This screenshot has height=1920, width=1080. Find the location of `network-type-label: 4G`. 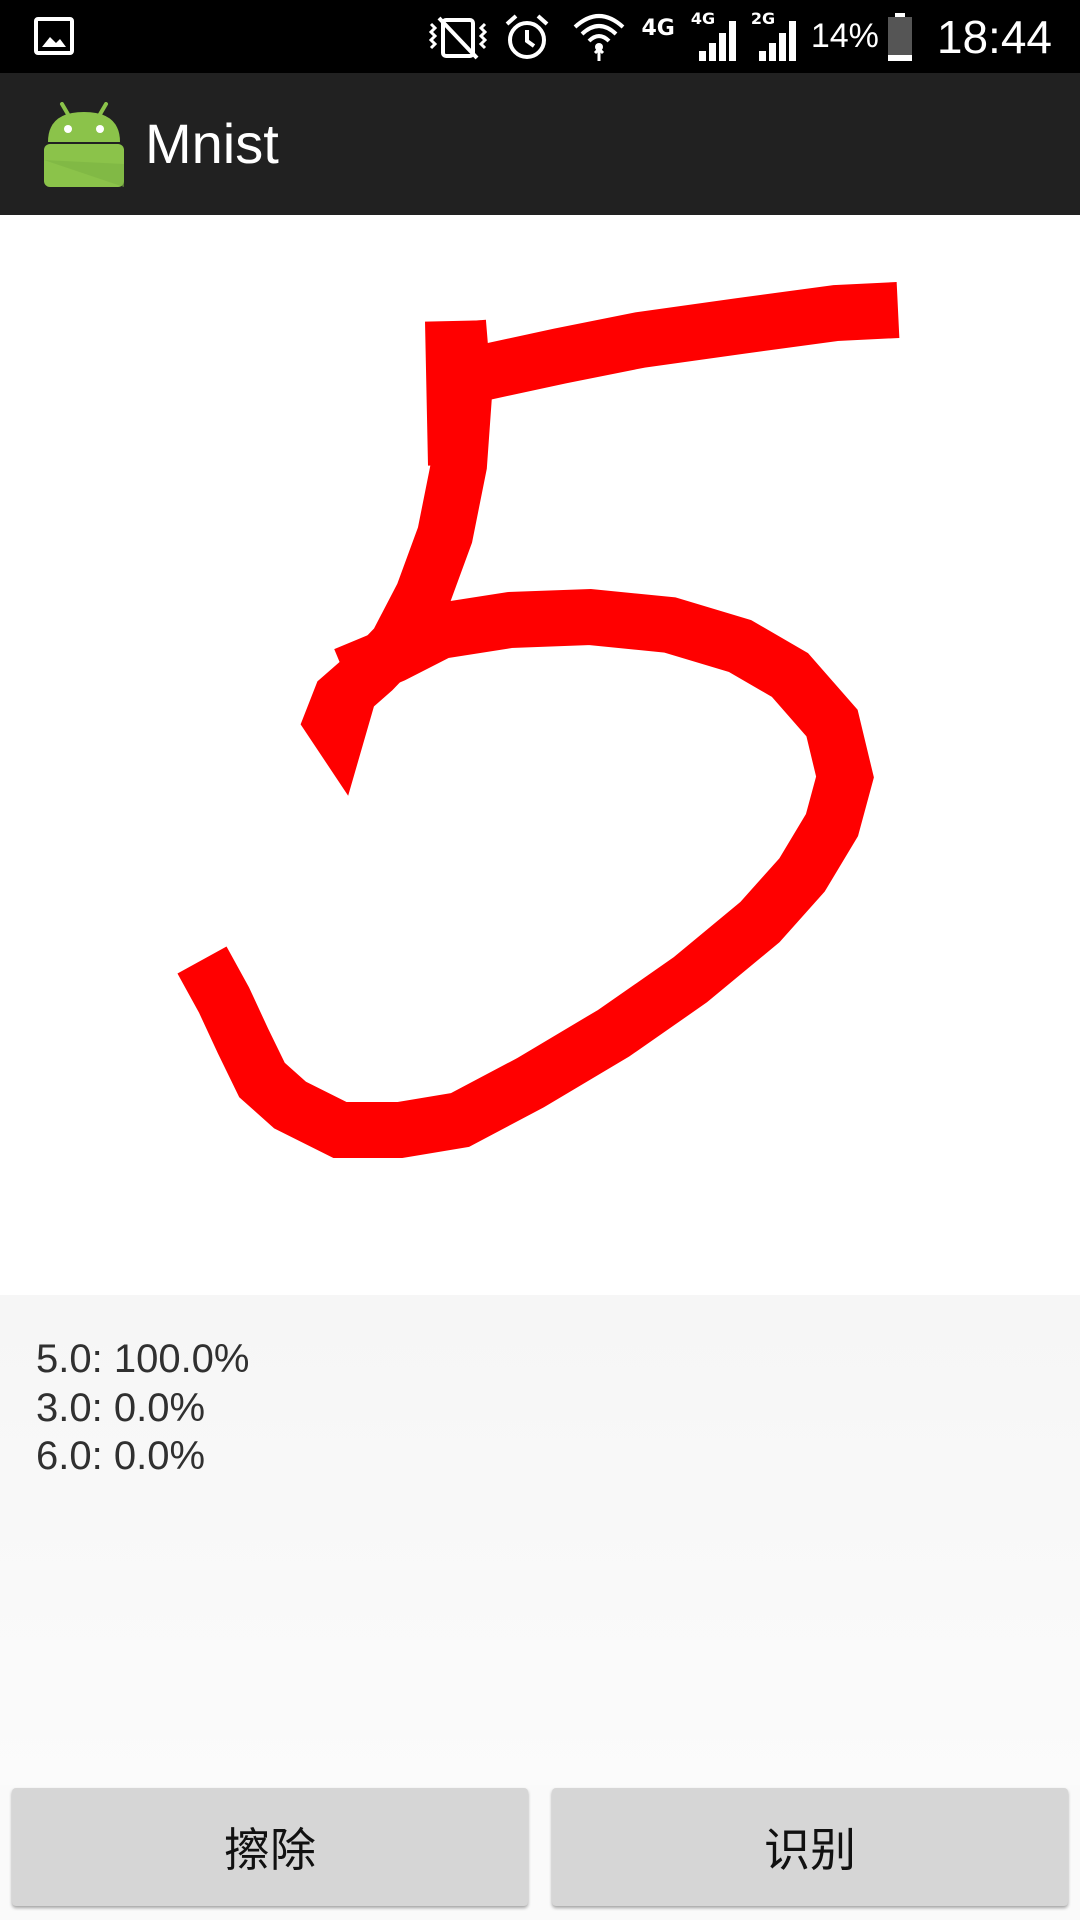

network-type-label: 4G is located at coordinates (658, 28).